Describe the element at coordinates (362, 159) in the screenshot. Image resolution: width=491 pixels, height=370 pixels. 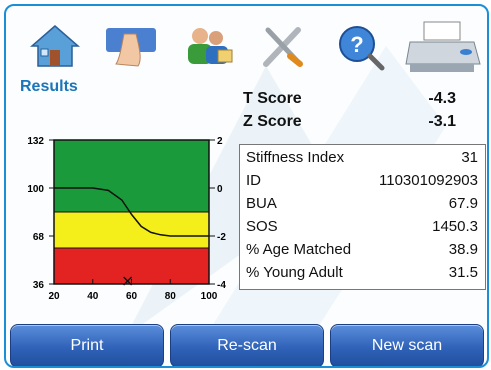
I see `detail-row: Stiffness Index 31` at that location.